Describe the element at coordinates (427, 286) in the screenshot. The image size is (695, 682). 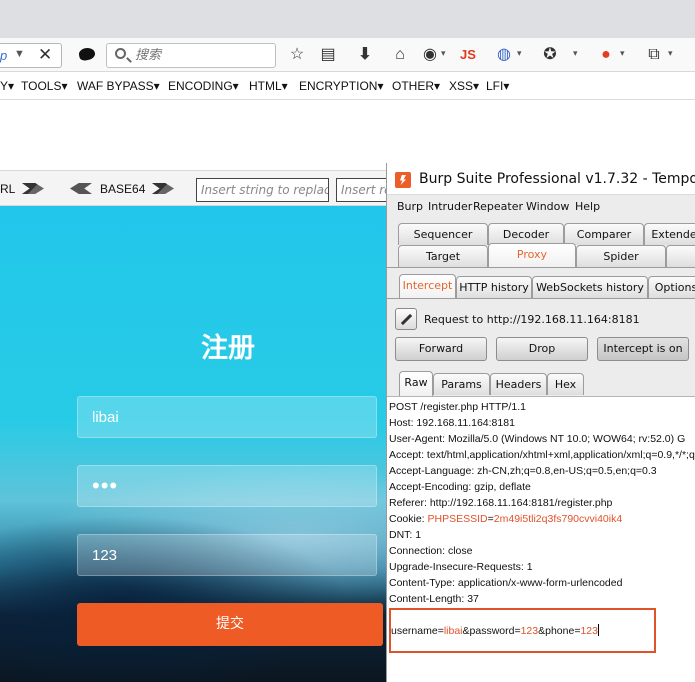
I see `tab-intercept: Intercept` at that location.